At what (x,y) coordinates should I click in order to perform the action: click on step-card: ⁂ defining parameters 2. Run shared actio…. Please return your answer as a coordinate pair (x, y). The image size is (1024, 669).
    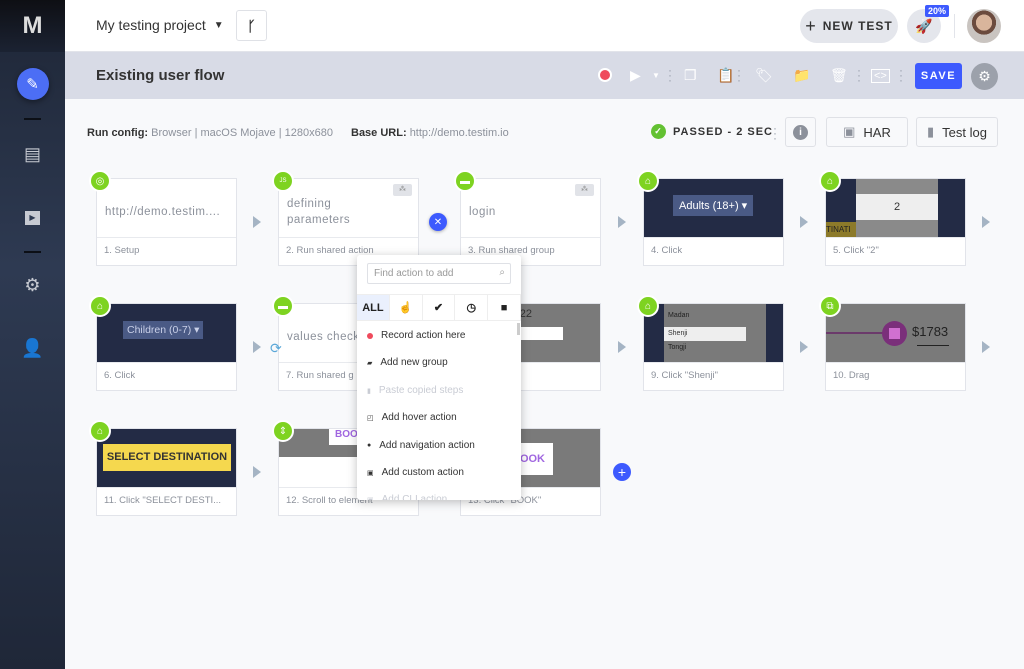
    Looking at the image, I should click on (348, 222).